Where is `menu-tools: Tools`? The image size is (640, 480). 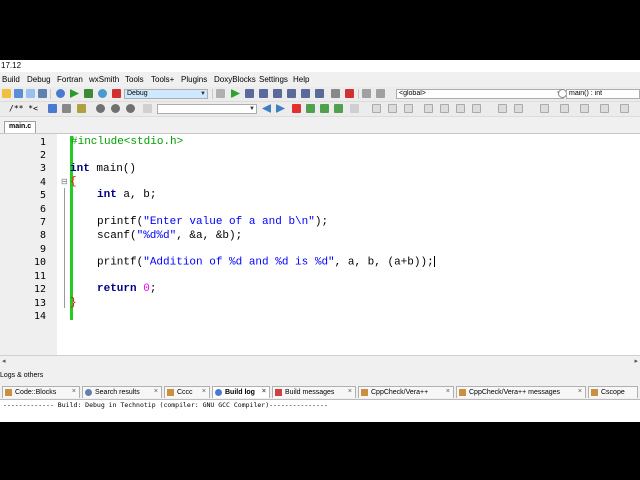 menu-tools: Tools is located at coordinates (134, 79).